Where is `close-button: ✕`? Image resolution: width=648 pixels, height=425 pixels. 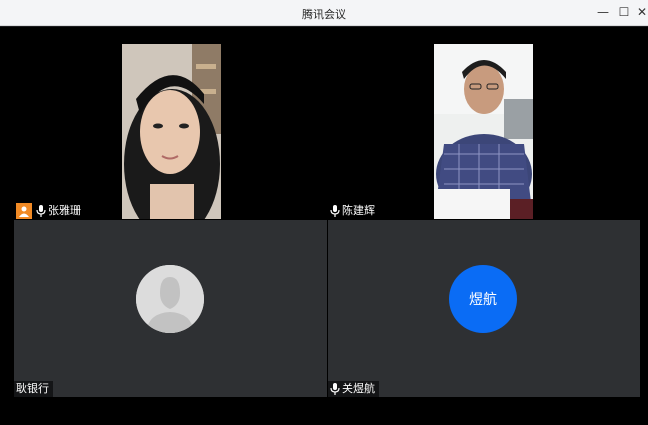
close-button: ✕ is located at coordinates (641, 12).